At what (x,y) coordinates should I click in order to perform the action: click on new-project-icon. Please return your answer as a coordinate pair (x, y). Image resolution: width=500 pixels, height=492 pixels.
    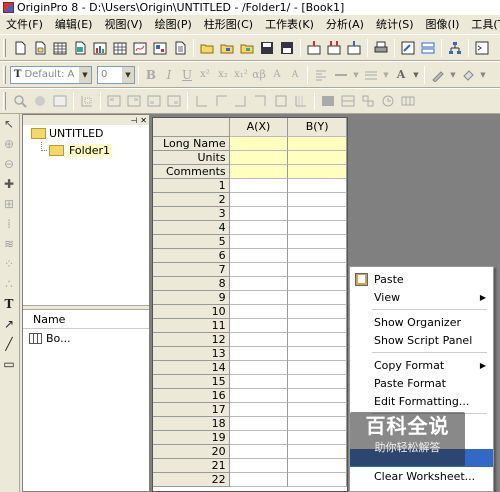
    Looking at the image, I should click on (20, 48).